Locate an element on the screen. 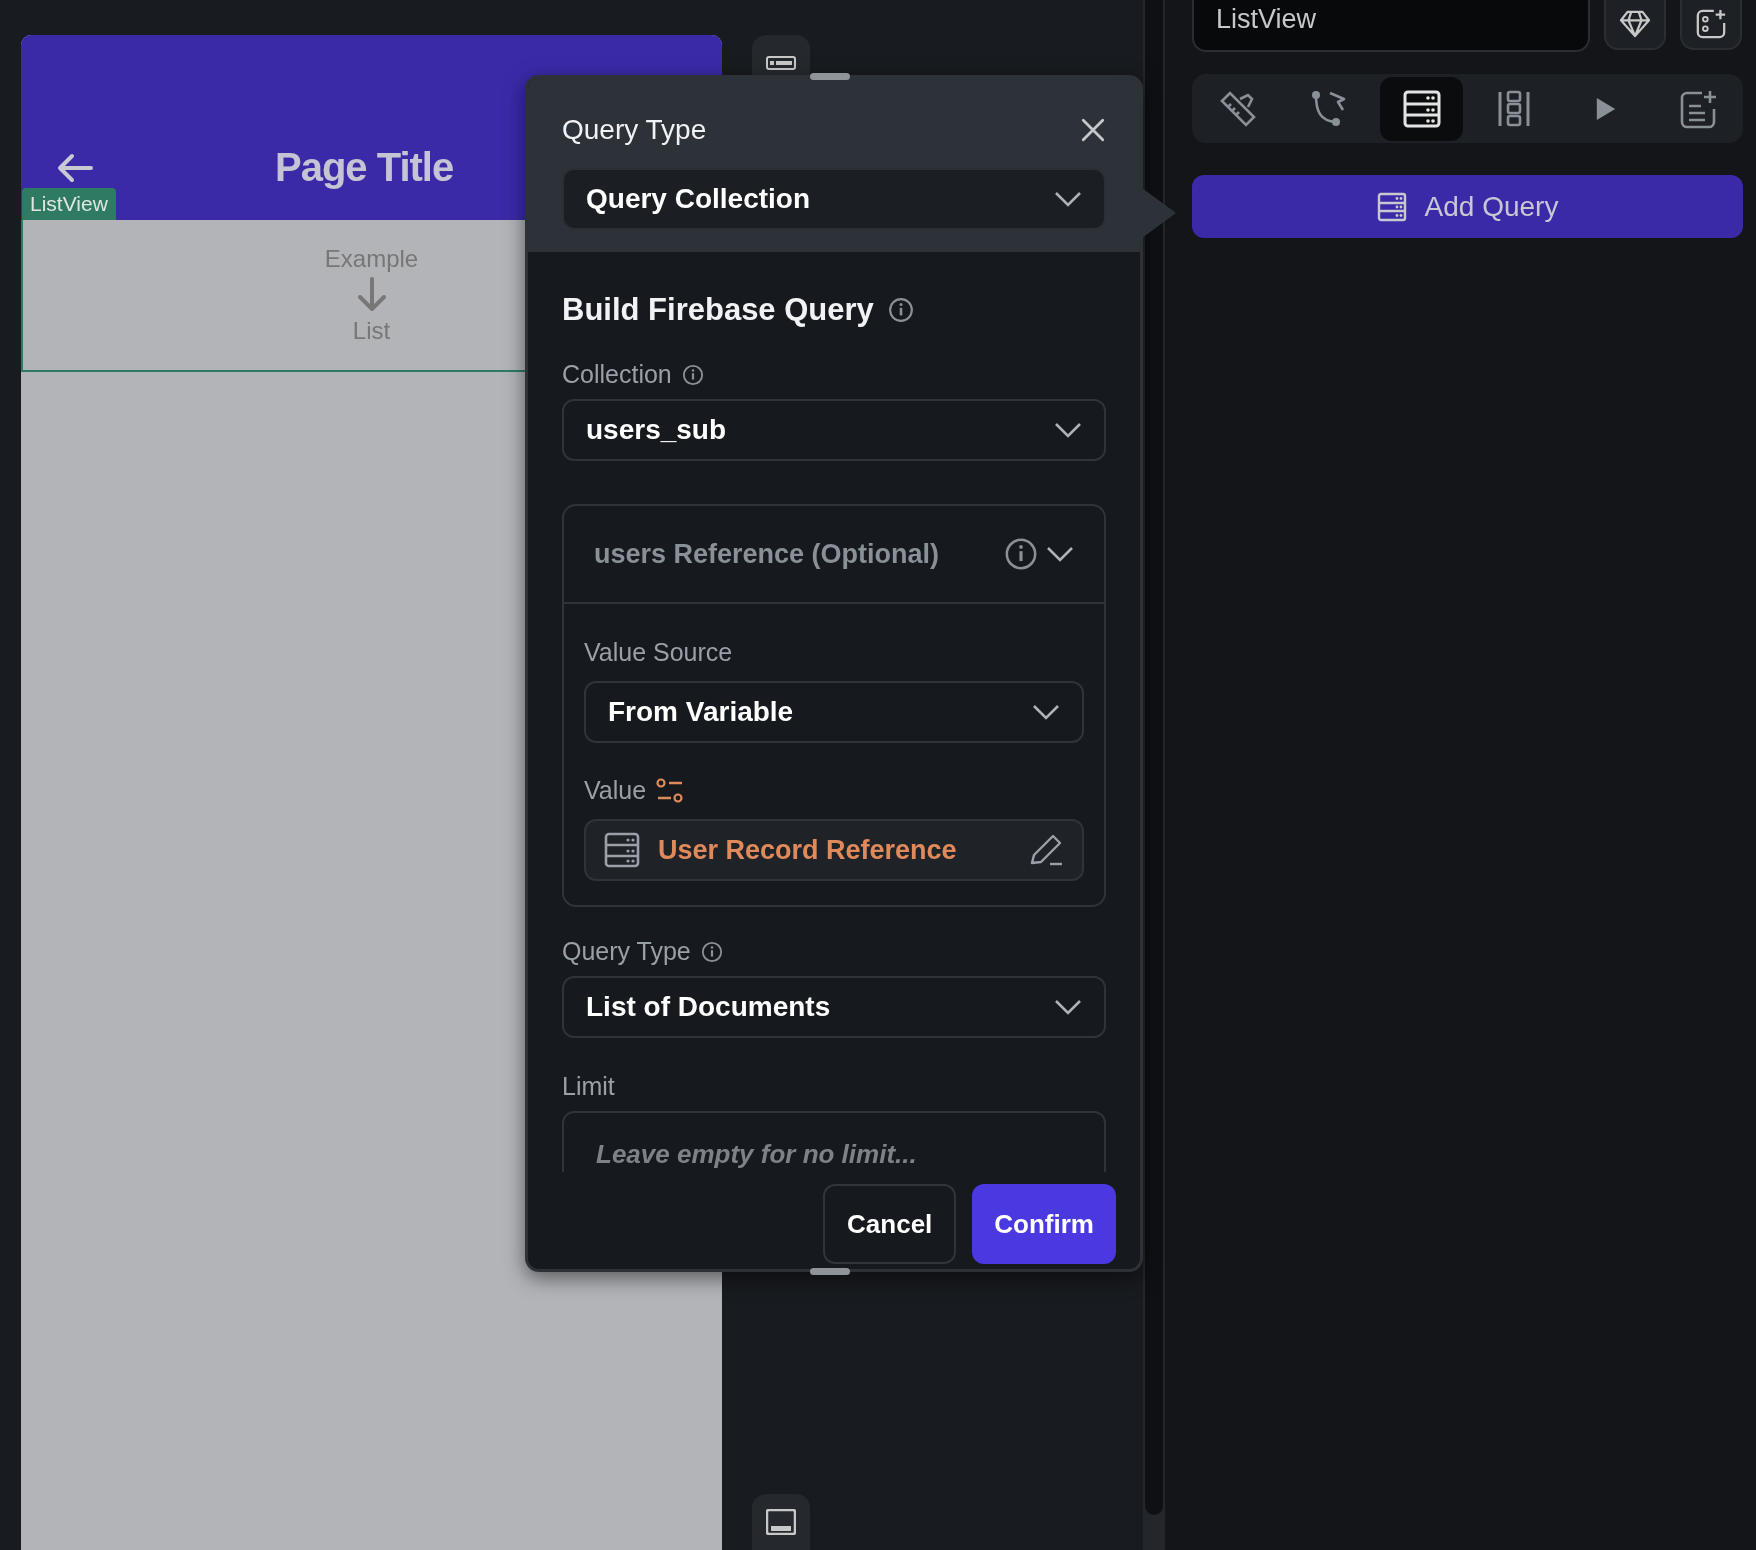  dialog-title: Query Type is located at coordinates (634, 130).